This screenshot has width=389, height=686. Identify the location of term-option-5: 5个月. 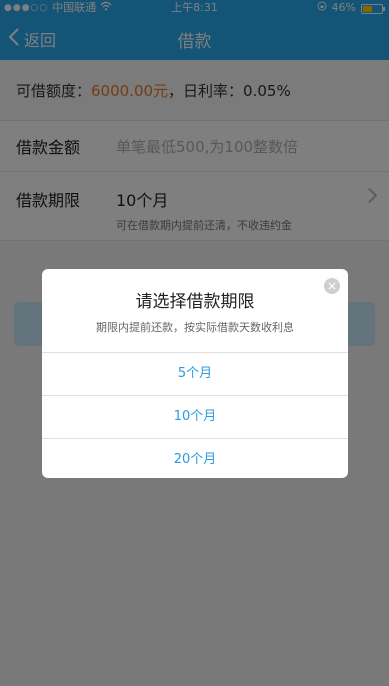
(195, 373).